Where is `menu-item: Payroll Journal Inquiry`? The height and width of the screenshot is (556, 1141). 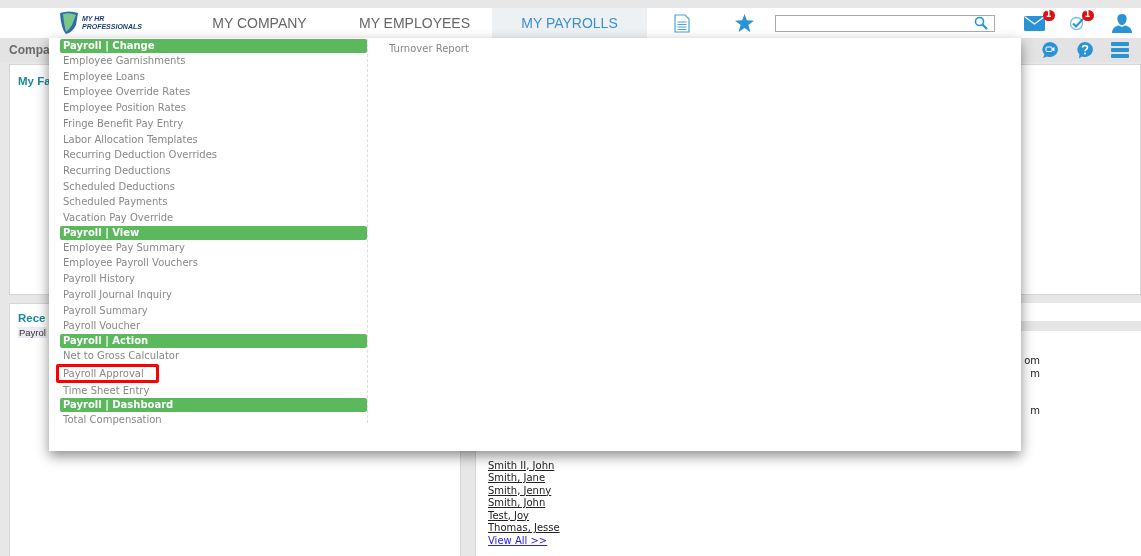
menu-item: Payroll Journal Inquiry is located at coordinates (116, 294).